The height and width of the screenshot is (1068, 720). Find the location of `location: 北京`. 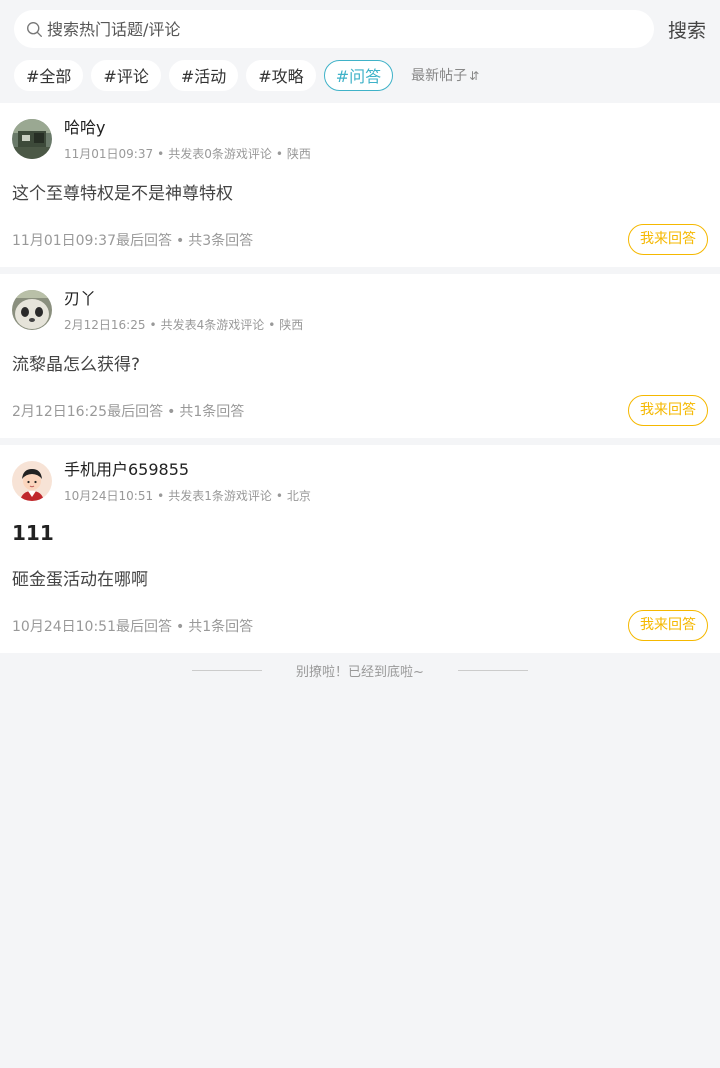

location: 北京 is located at coordinates (298, 496).